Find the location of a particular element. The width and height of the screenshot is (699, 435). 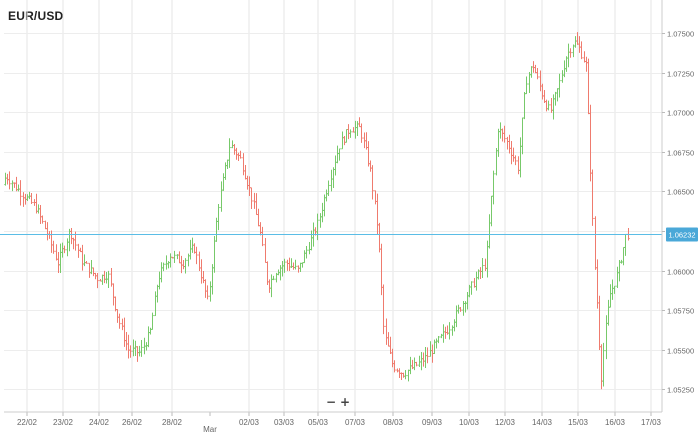

y-tick-label: 1.07000 is located at coordinates (680, 113).